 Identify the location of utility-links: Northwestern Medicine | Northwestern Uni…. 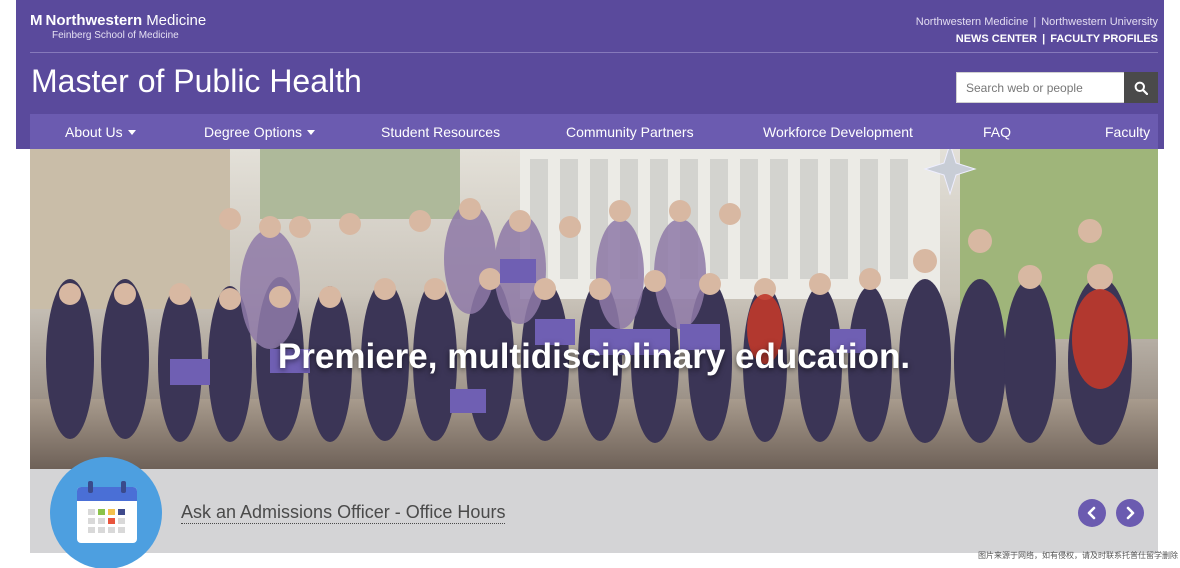
(1037, 31).